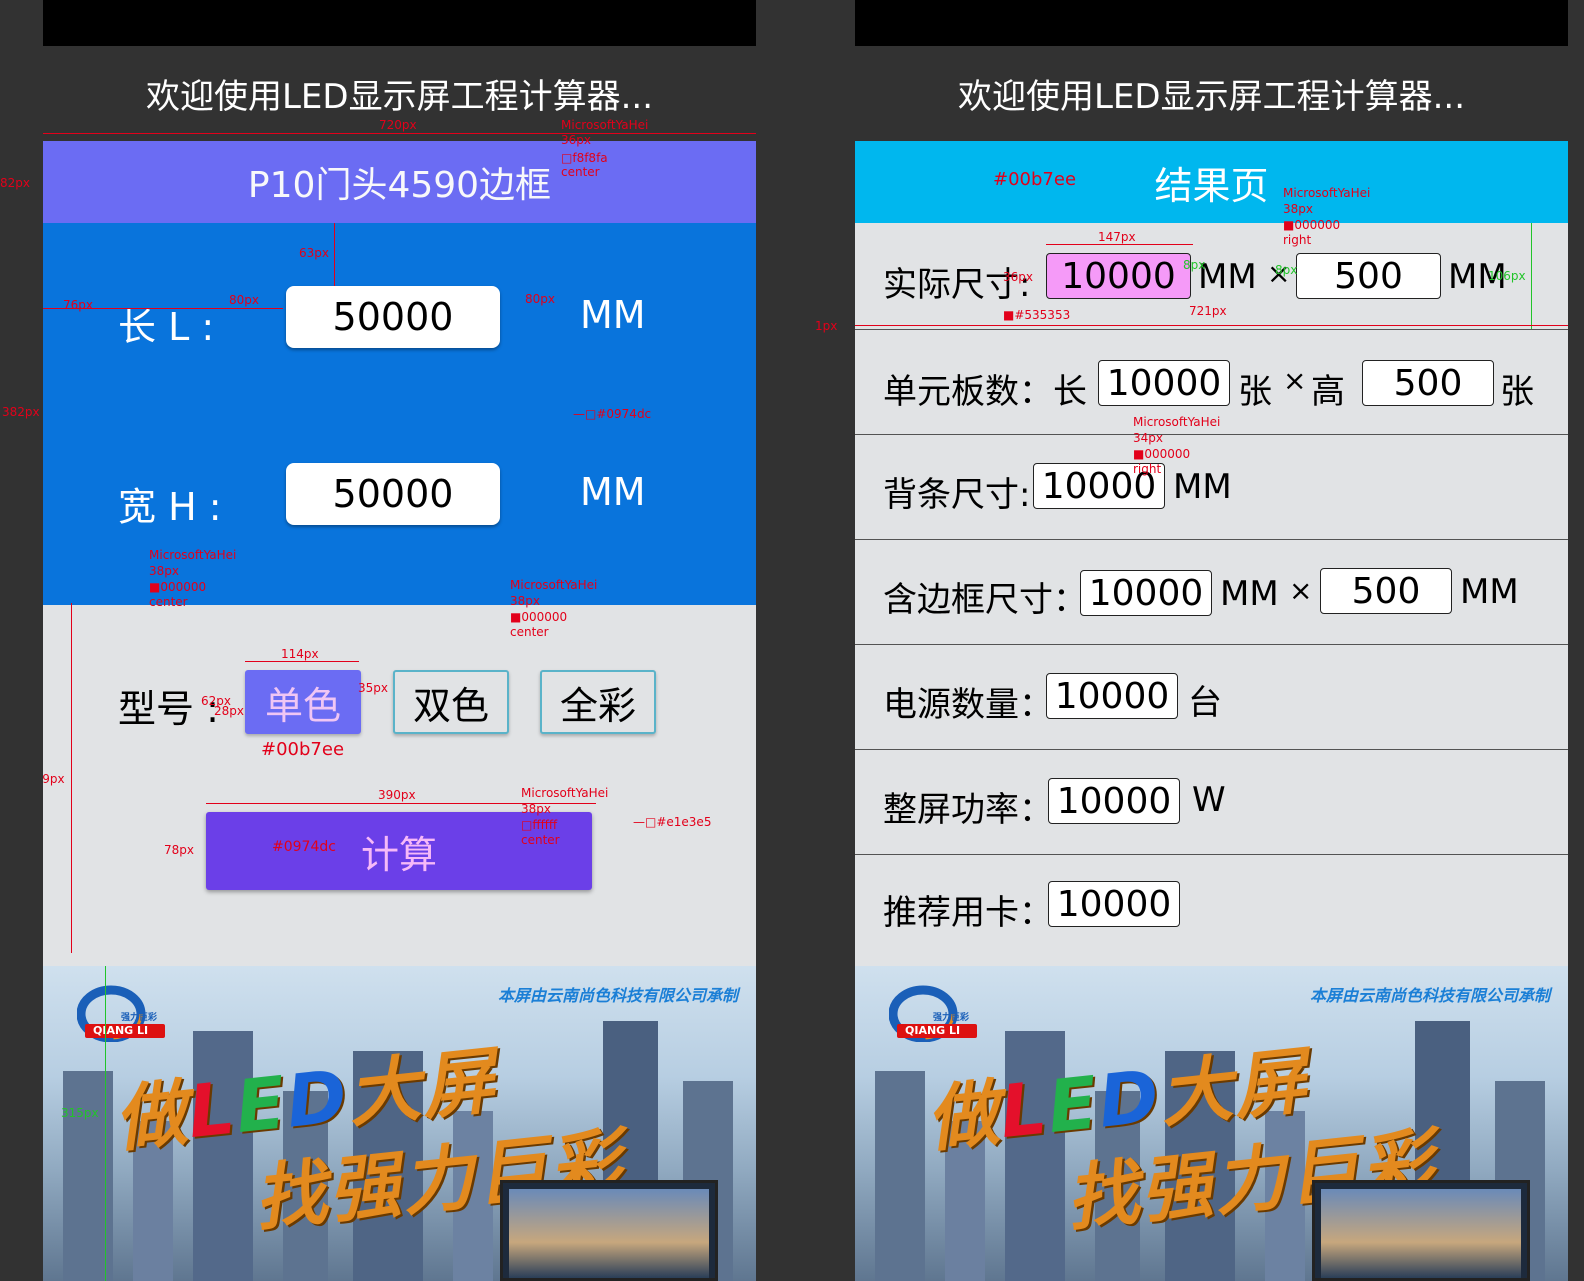  What do you see at coordinates (584, 158) in the screenshot?
I see `annotation-color: □f8f8fa` at bounding box center [584, 158].